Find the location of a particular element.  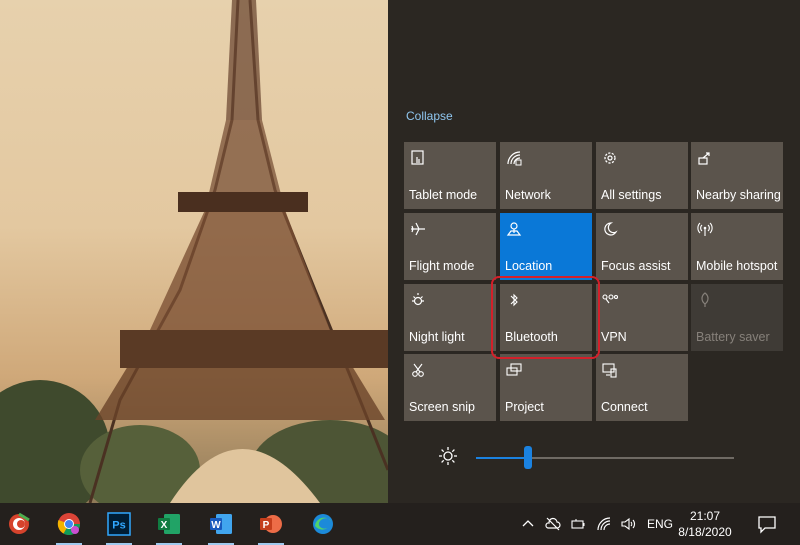

airplane-icon is located at coordinates (418, 229).